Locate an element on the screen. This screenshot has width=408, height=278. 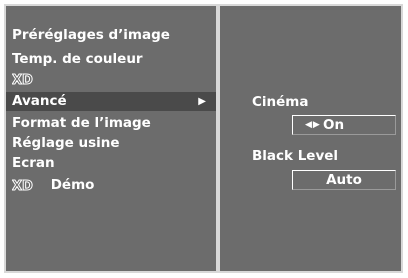
arrow-right-icon: ▶ is located at coordinates (202, 101).